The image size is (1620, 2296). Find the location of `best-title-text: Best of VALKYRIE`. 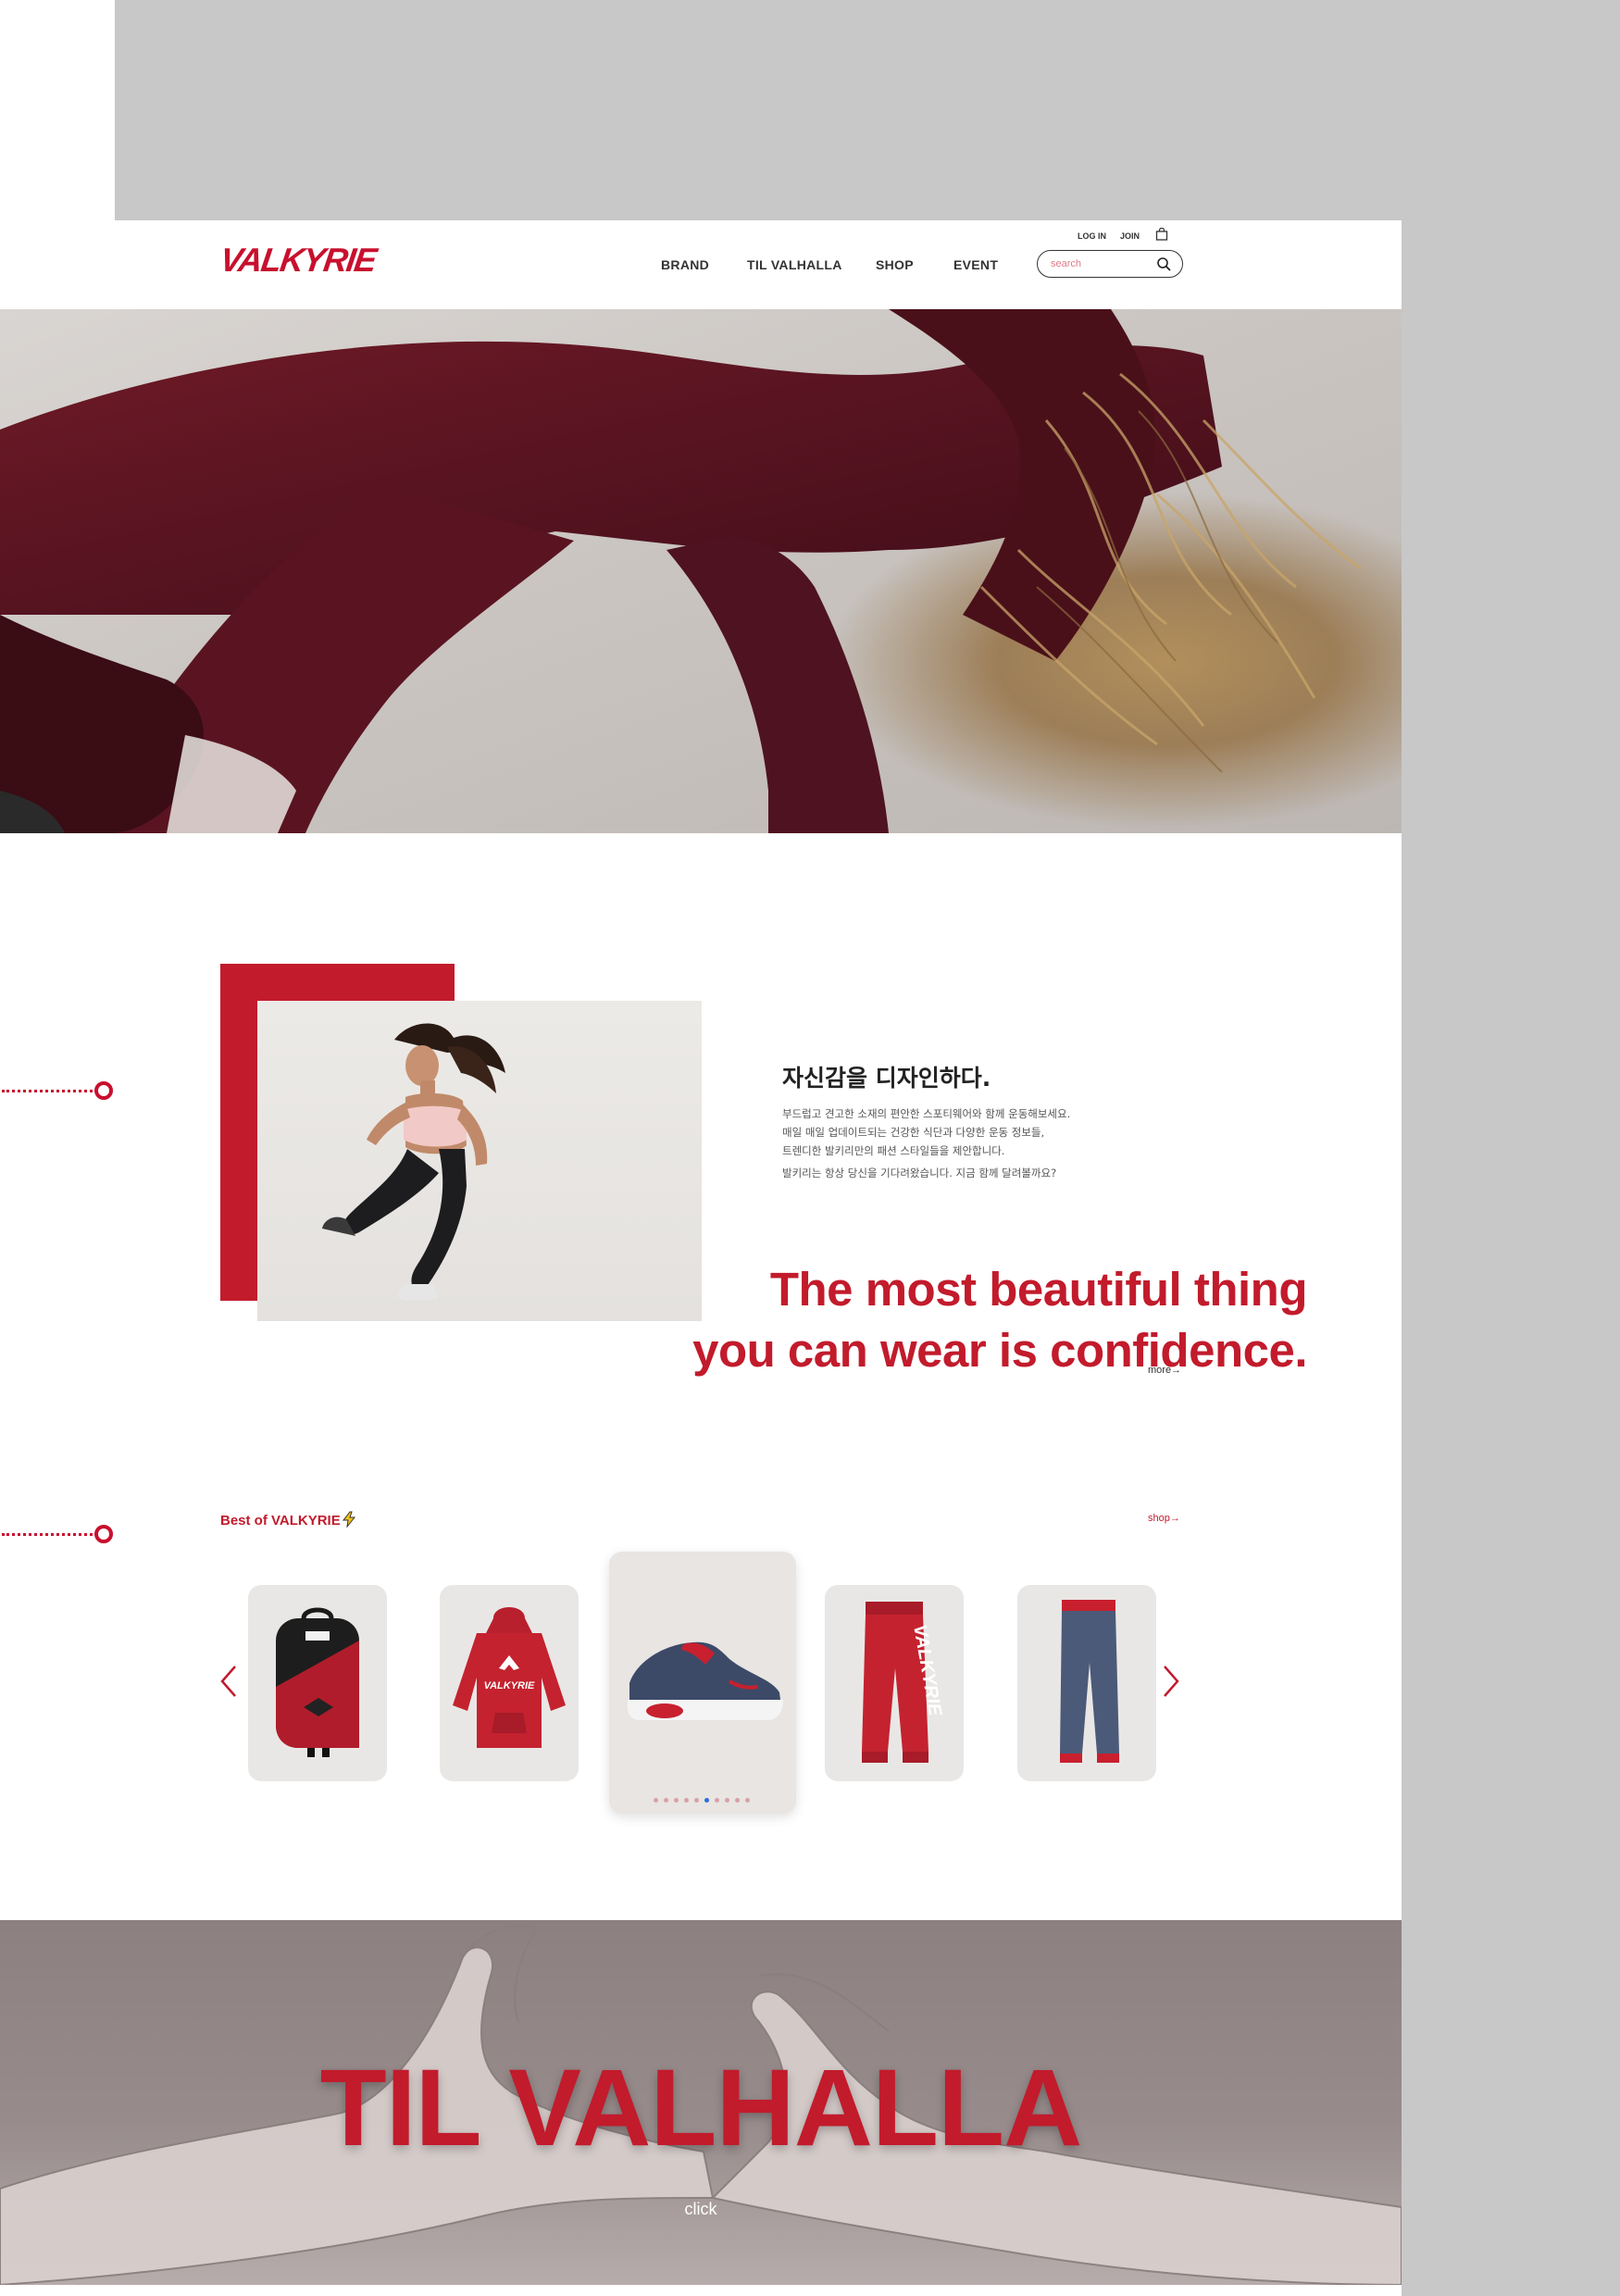

best-title-text: Best of VALKYRIE is located at coordinates (280, 1521).